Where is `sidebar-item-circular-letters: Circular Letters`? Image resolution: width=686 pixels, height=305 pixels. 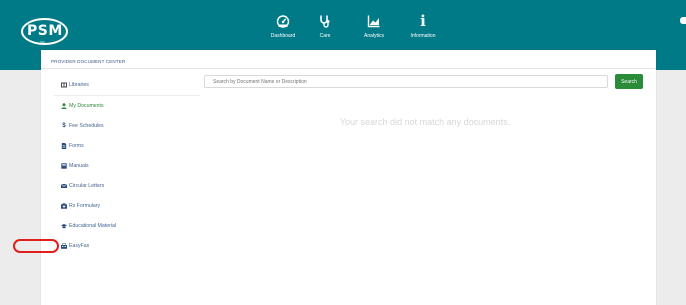
sidebar-item-circular-letters: Circular Letters is located at coordinates (127, 186).